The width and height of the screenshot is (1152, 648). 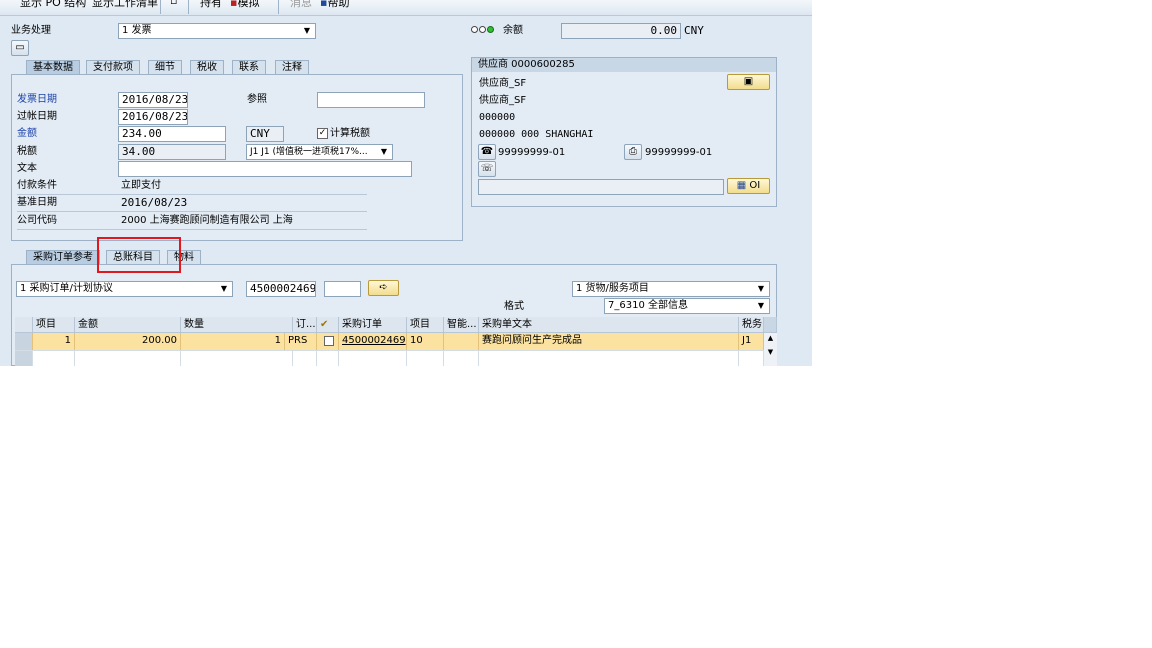 What do you see at coordinates (319, 152) in the screenshot?
I see `tax-code-dropdown: J1 J1 (增值税一进项税17%... ▼` at bounding box center [319, 152].